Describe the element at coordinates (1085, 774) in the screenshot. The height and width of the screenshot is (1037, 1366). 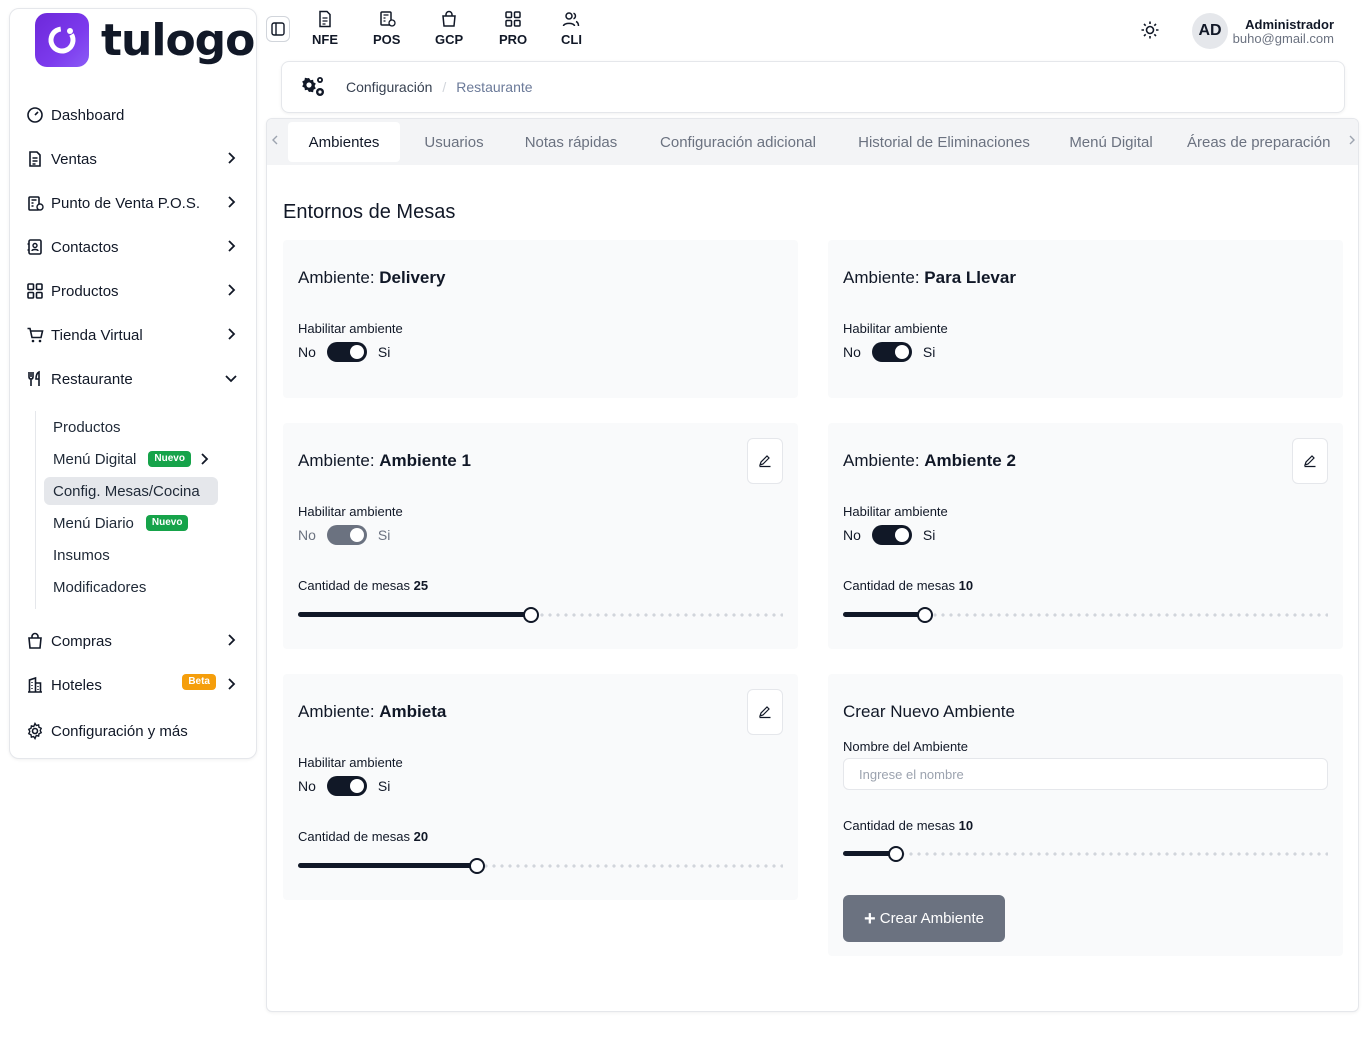
I see `nombre-ambiente-input` at that location.